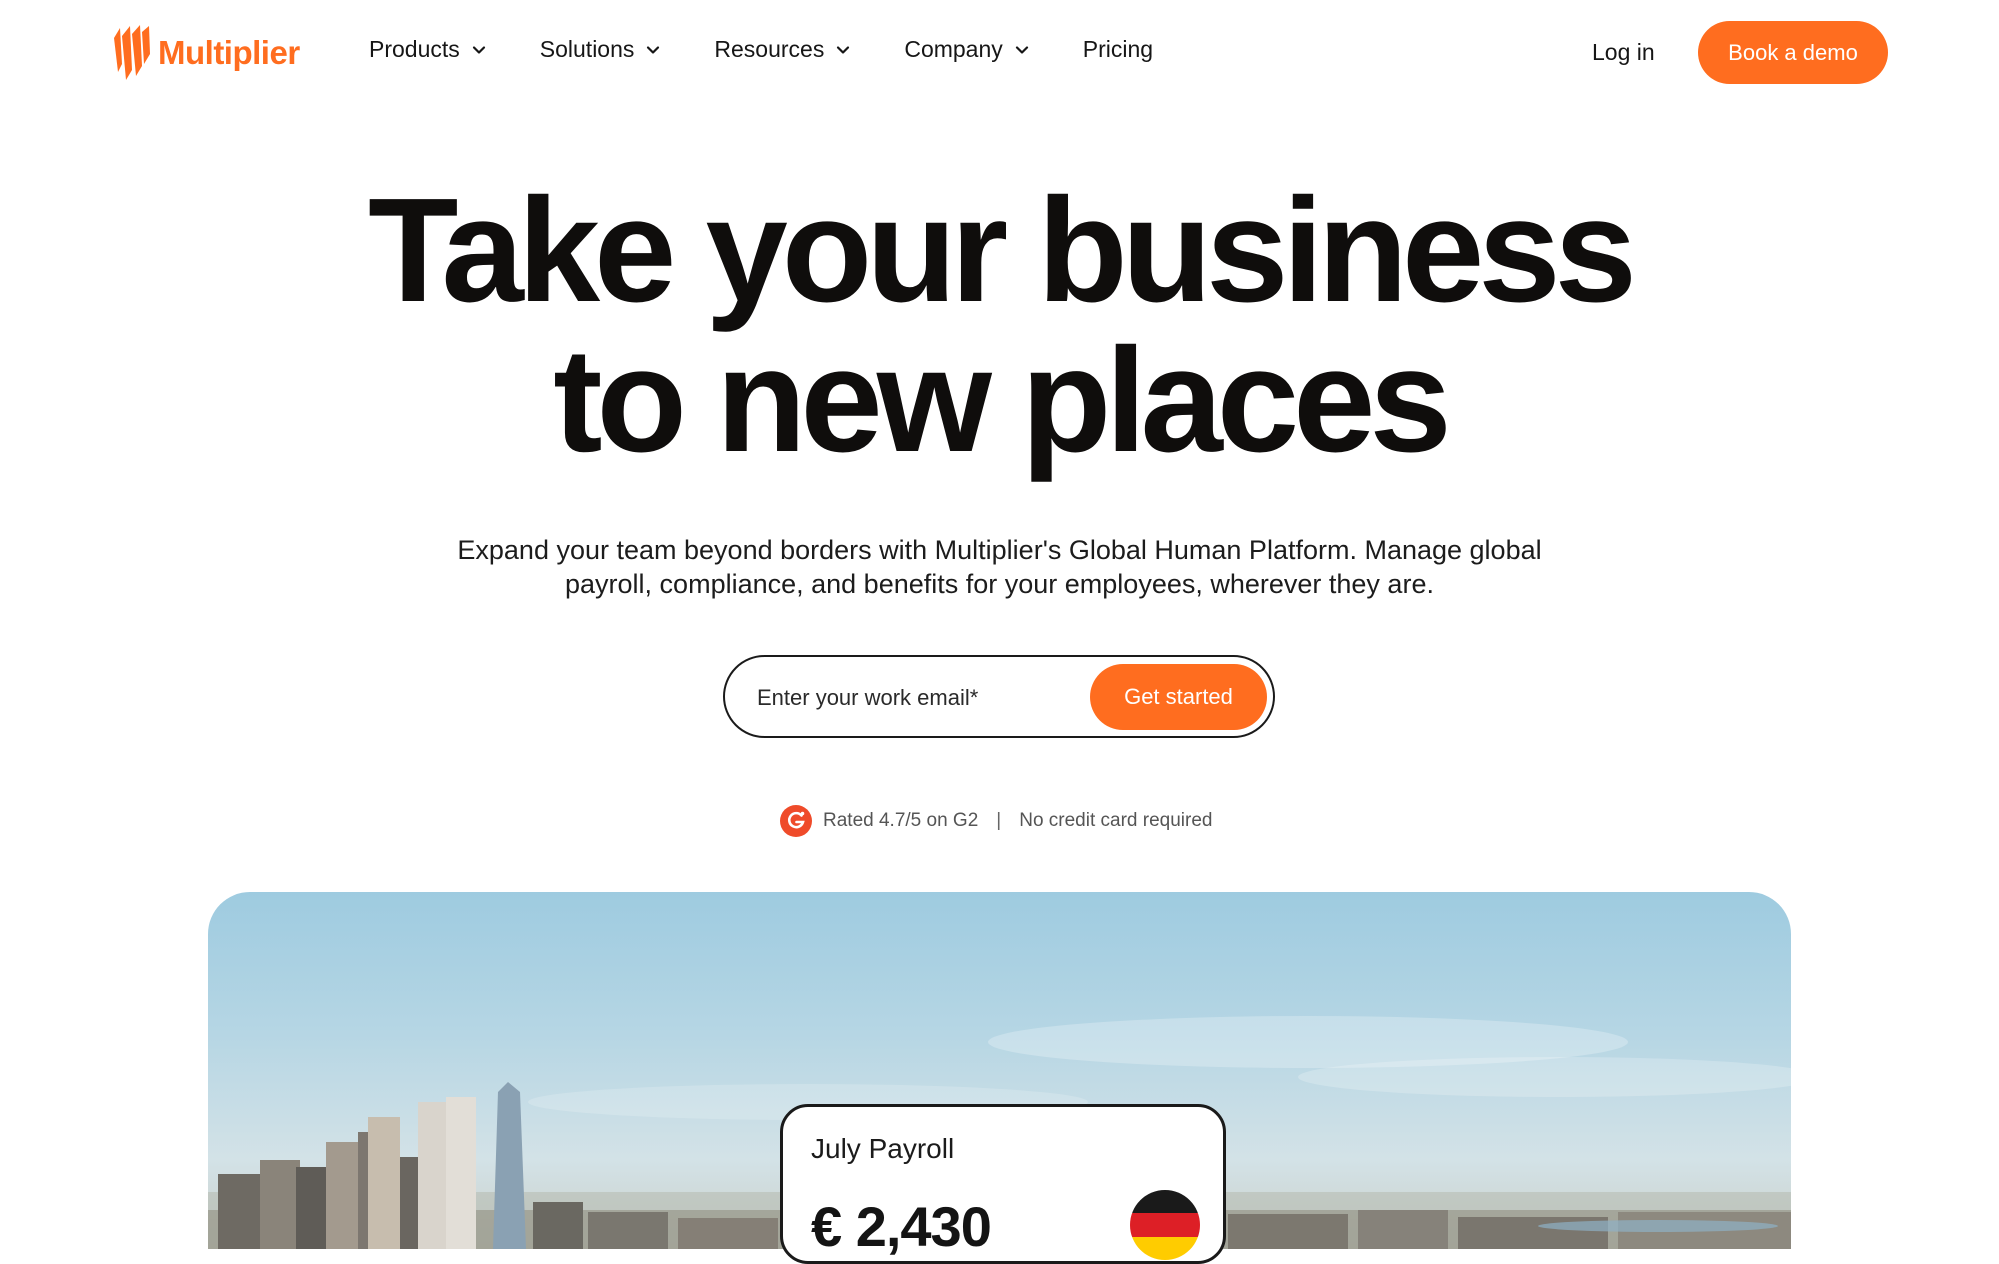  I want to click on rating-text: Rated 4.7/5 on G2, so click(901, 820).